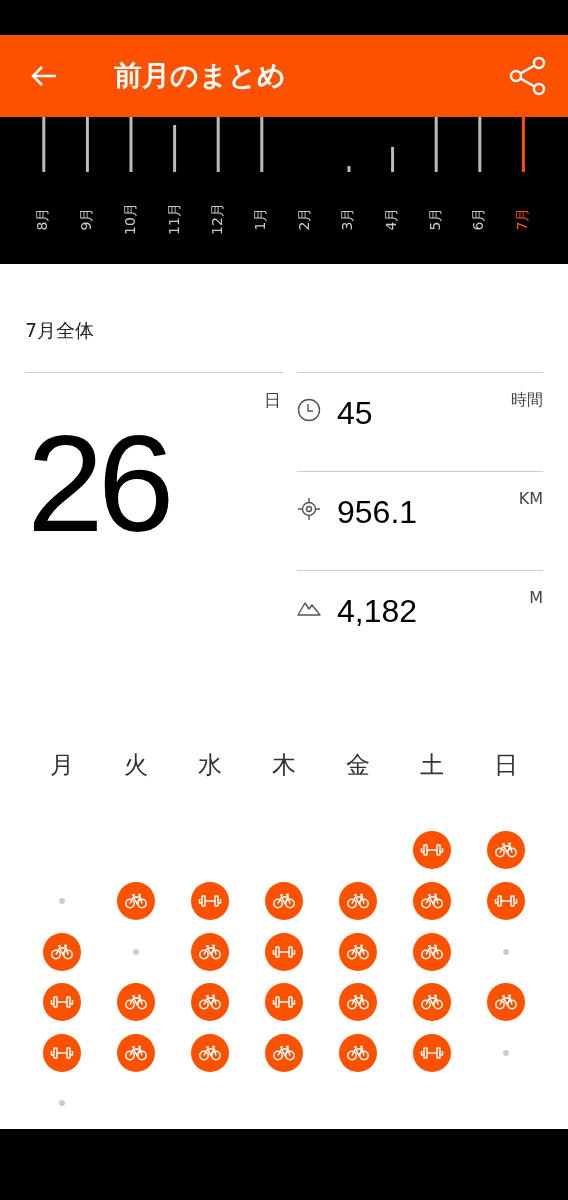 The width and height of the screenshot is (568, 1200). What do you see at coordinates (349, 218) in the screenshot?
I see `month-tab: 3月` at bounding box center [349, 218].